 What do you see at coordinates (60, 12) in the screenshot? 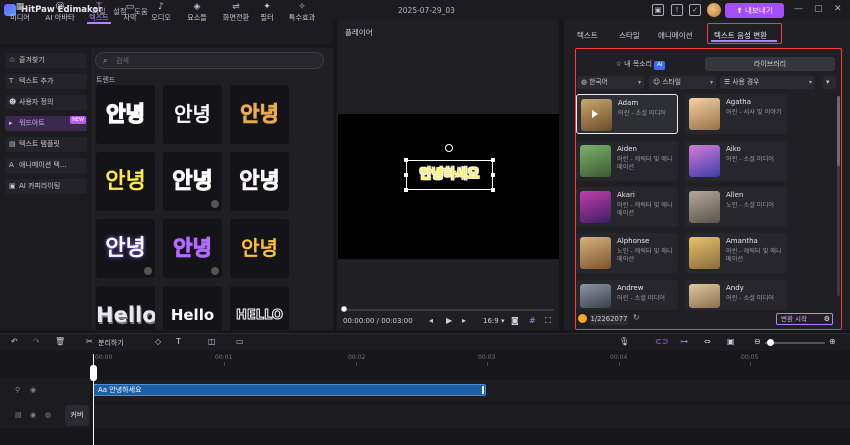
I see `tab-ai-avatar: ☺ AI 아바타` at bounding box center [60, 12].